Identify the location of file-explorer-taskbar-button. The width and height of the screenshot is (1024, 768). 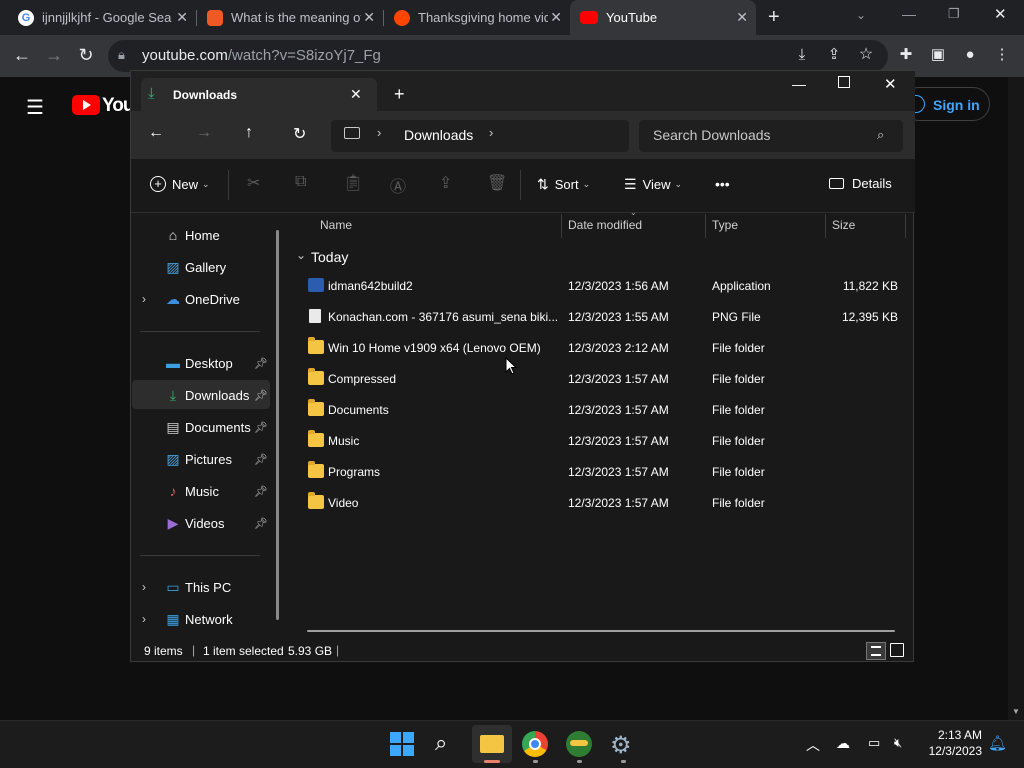
(492, 744).